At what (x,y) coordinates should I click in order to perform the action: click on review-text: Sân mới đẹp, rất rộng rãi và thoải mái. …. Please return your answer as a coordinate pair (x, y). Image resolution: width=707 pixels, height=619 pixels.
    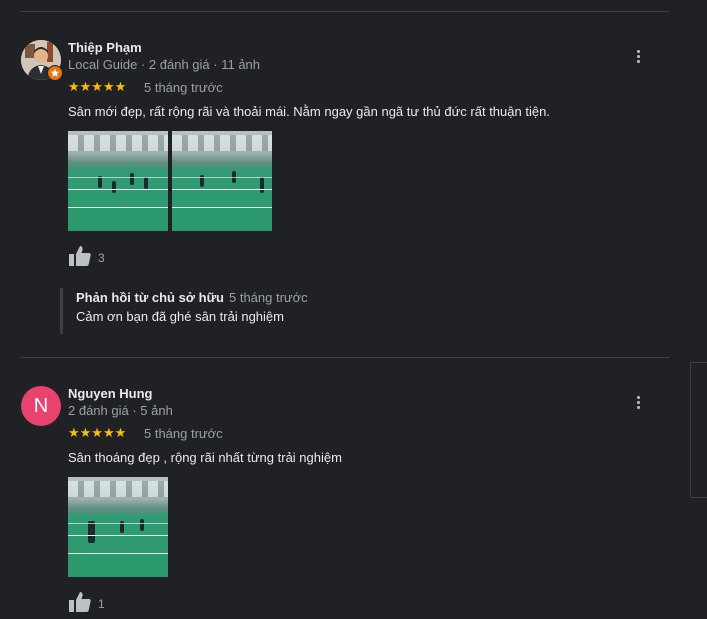
    Looking at the image, I should click on (309, 111).